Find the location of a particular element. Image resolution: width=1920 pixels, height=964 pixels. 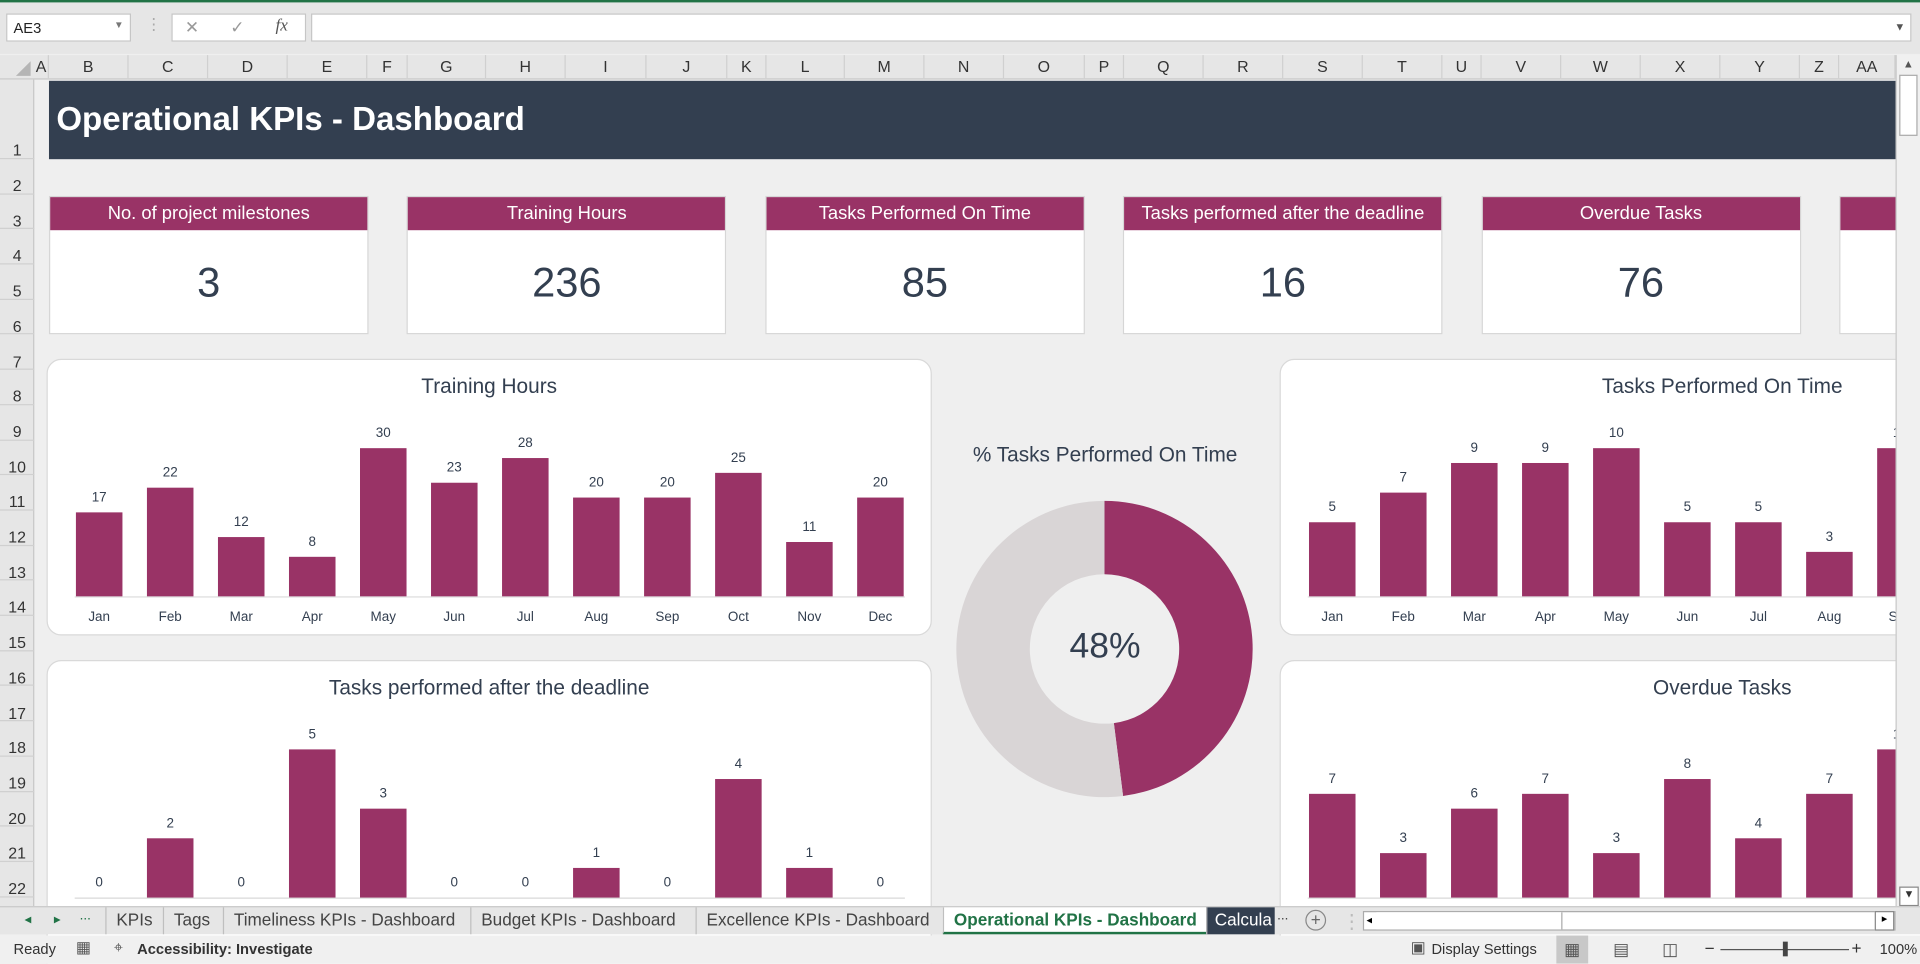

column-header-L: L is located at coordinates (806, 67).